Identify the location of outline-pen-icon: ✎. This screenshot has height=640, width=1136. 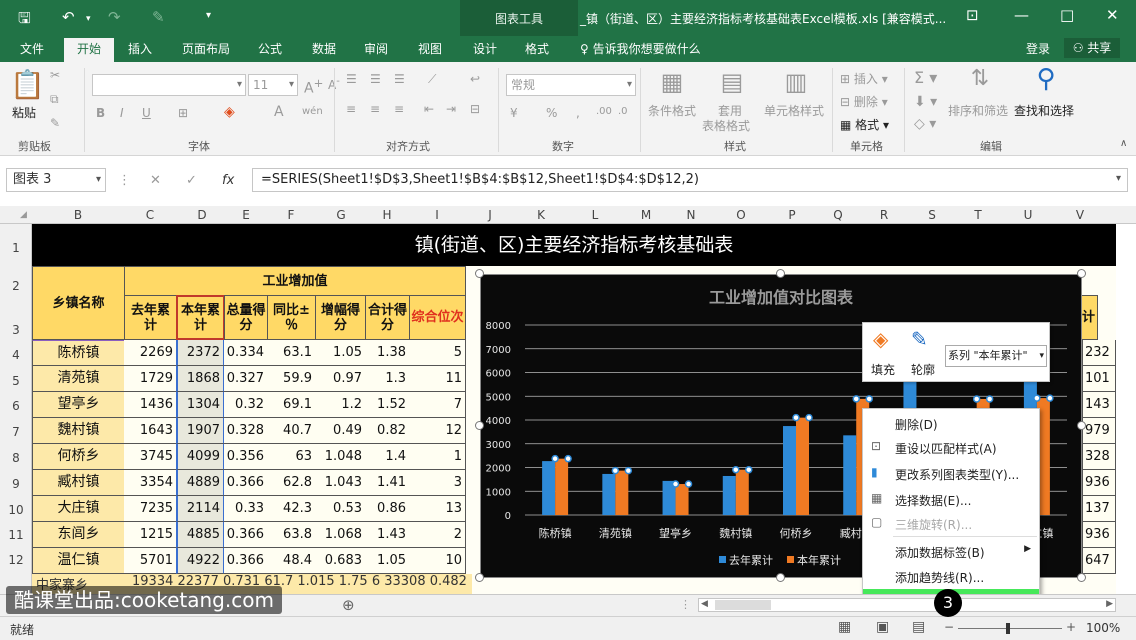
(919, 339).